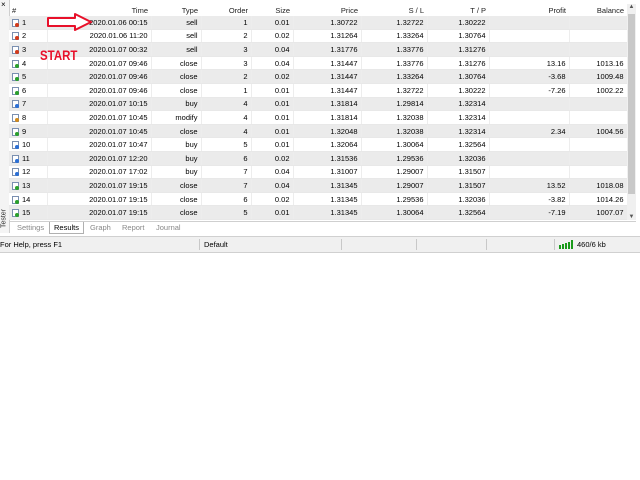 This screenshot has height=480, width=640. I want to click on close-panel-icon: ×, so click(3, 5).